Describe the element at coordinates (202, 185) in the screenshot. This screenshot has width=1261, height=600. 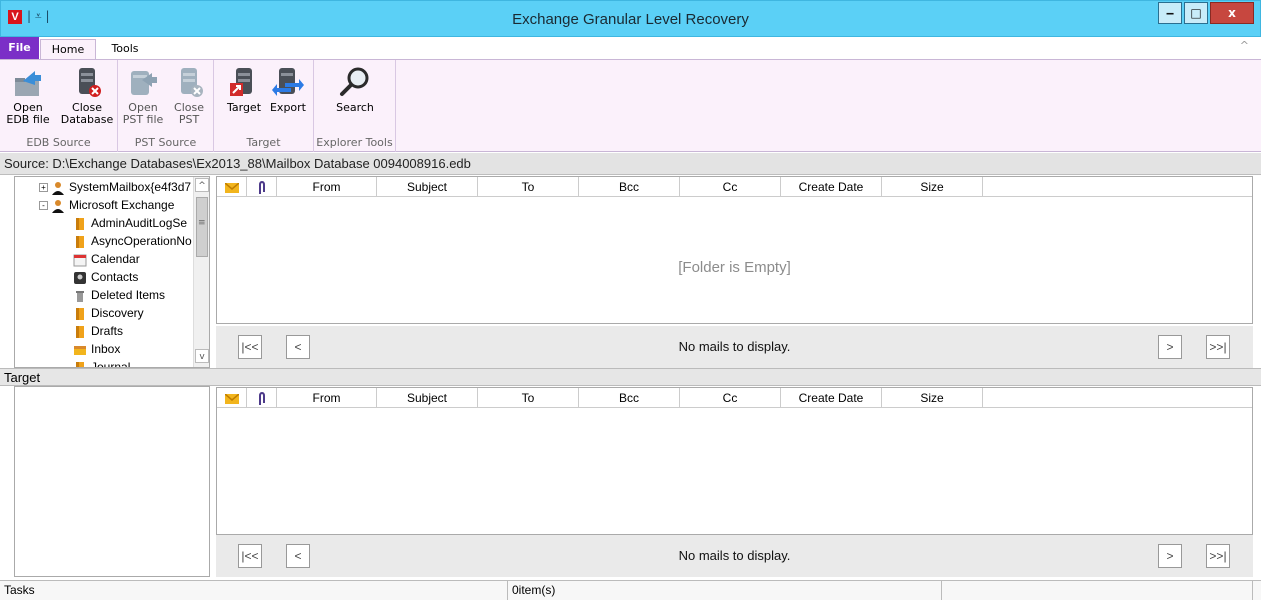
I see `scroll-up-icon: ^` at that location.